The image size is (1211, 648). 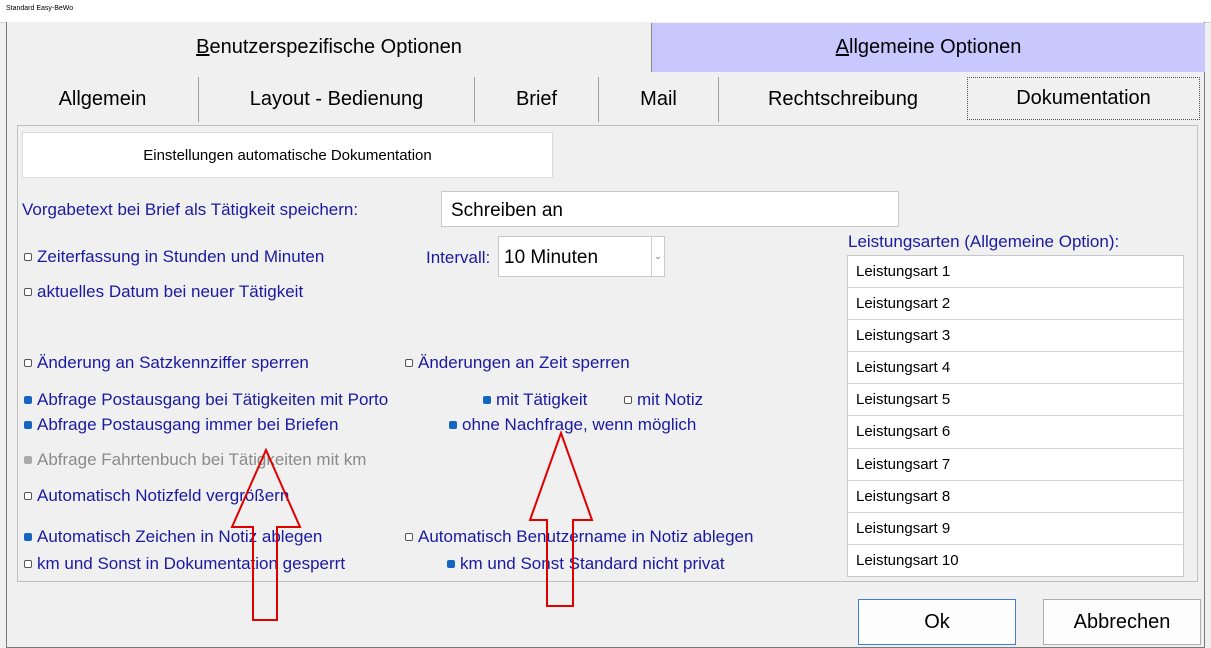 I want to click on tab-mail: Mail, so click(x=659, y=99).